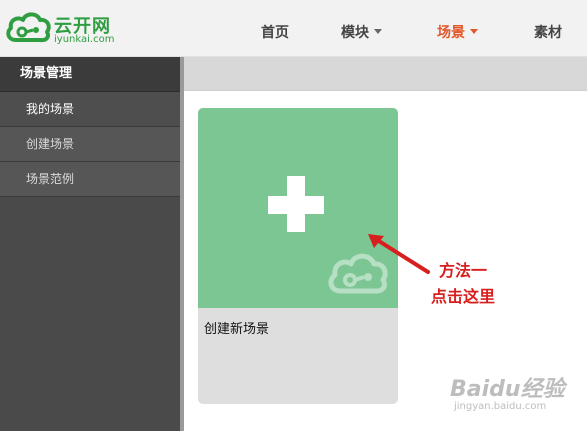 This screenshot has width=587, height=431. I want to click on sidebar-item-create-scene: 创建场景, so click(90, 144).